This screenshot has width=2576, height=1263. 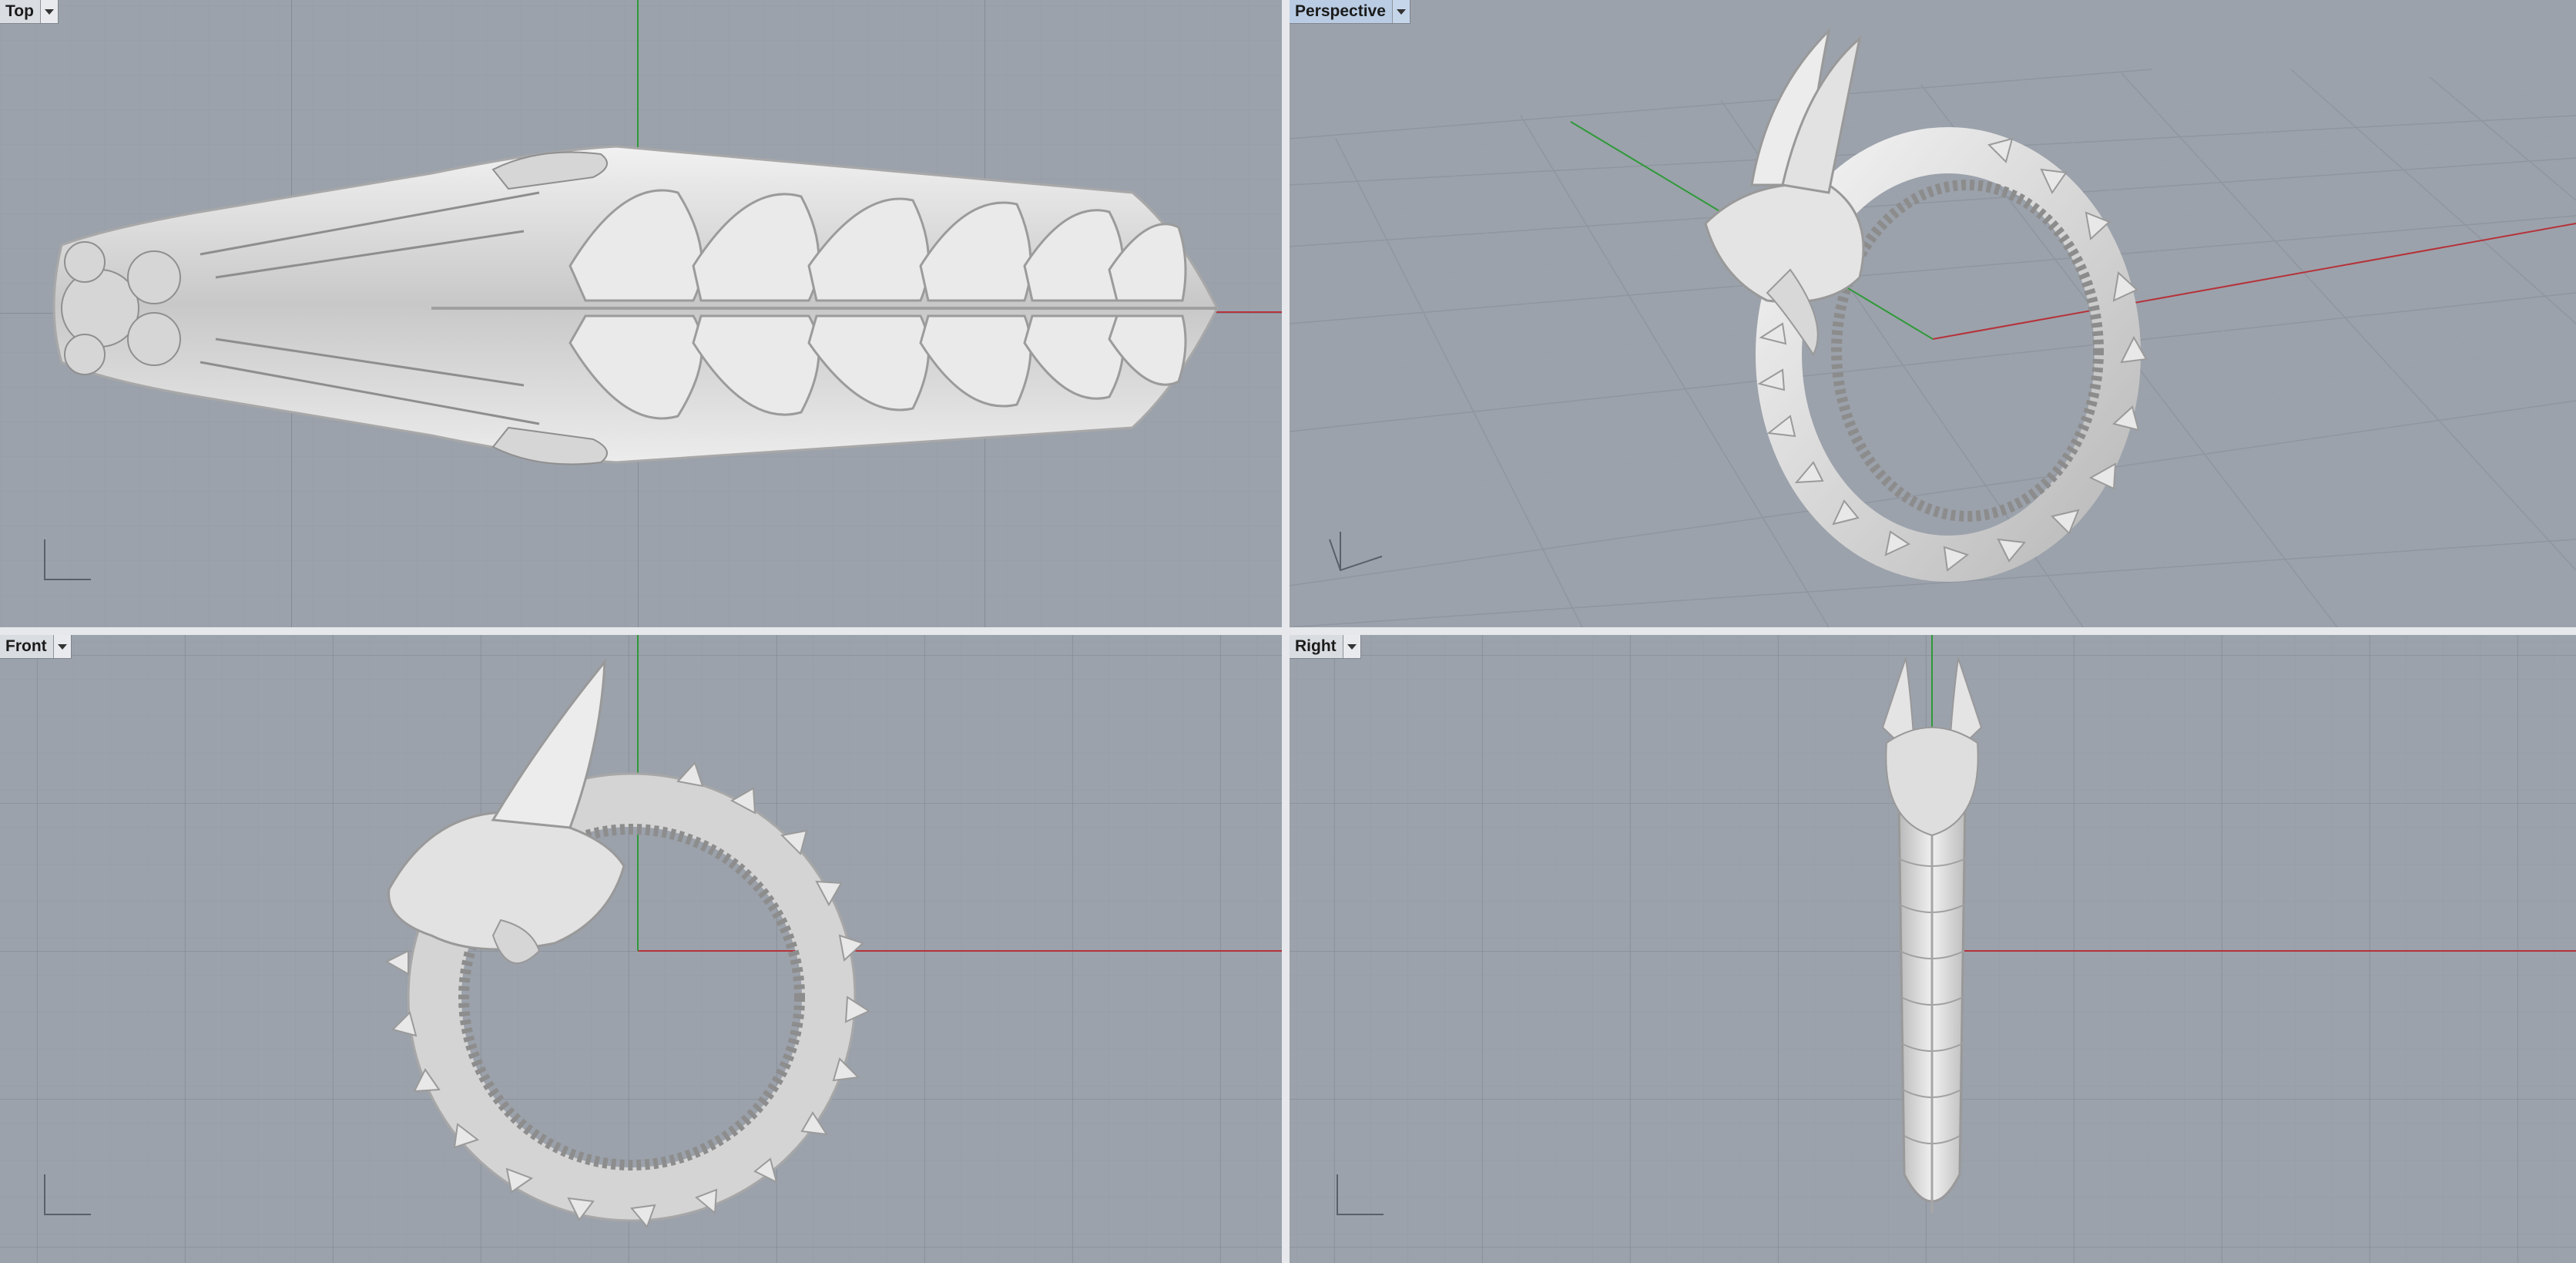 I want to click on dragon-ring-model, so click(x=1926, y=305).